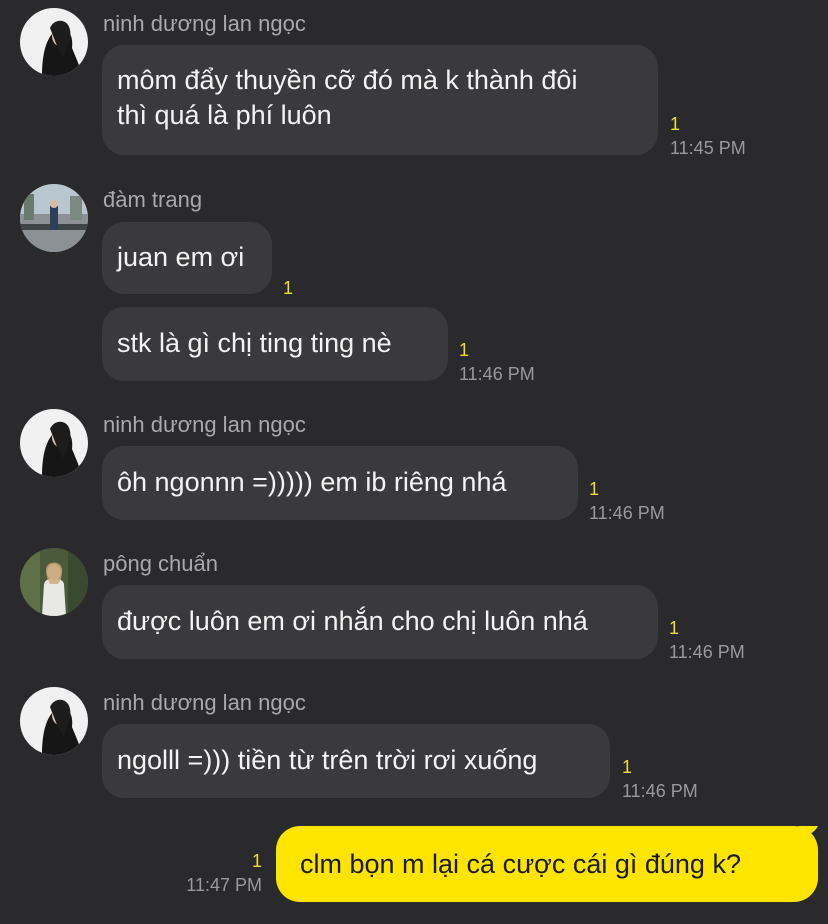  I want to click on message-bubble: juan em ơi, so click(187, 258).